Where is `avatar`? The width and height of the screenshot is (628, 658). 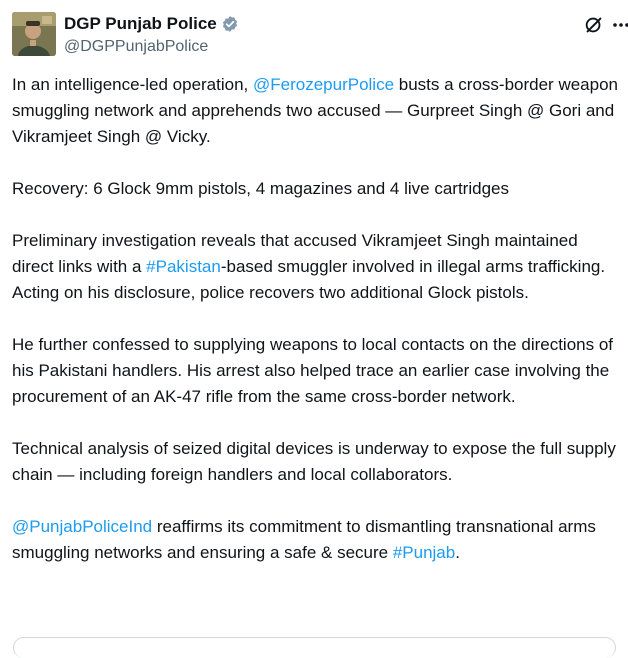
avatar is located at coordinates (34, 34).